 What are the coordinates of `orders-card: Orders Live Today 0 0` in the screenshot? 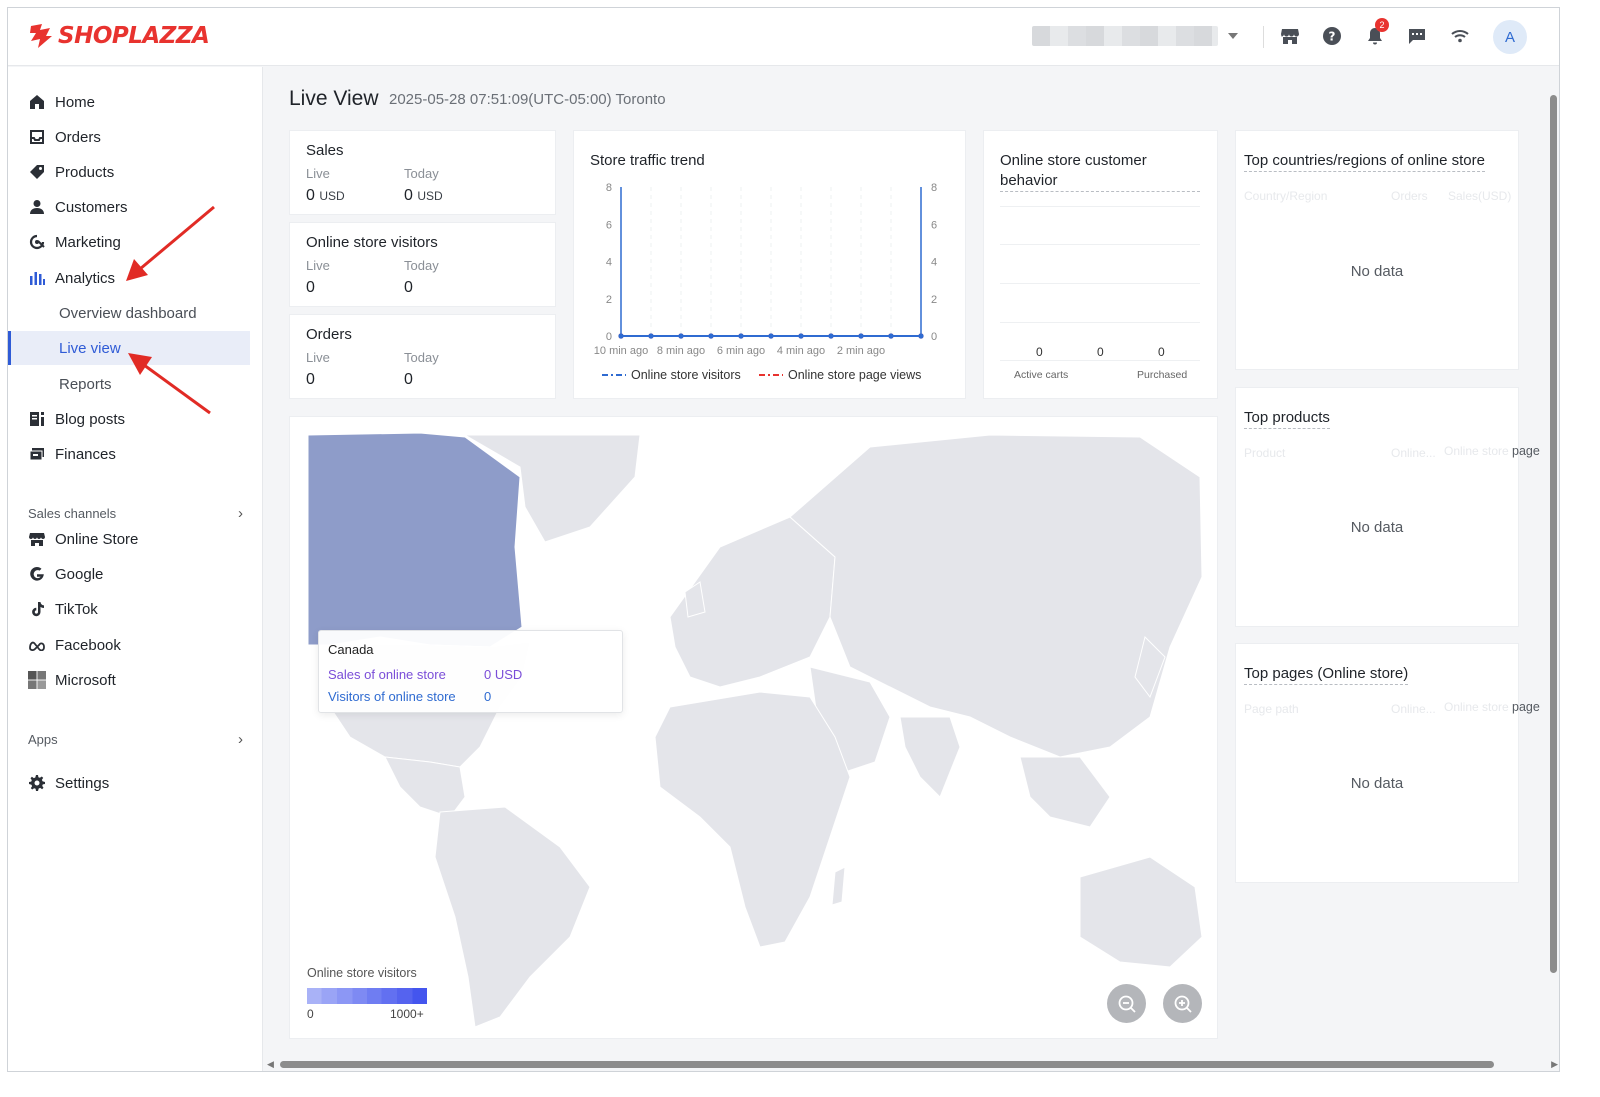 It's located at (422, 356).